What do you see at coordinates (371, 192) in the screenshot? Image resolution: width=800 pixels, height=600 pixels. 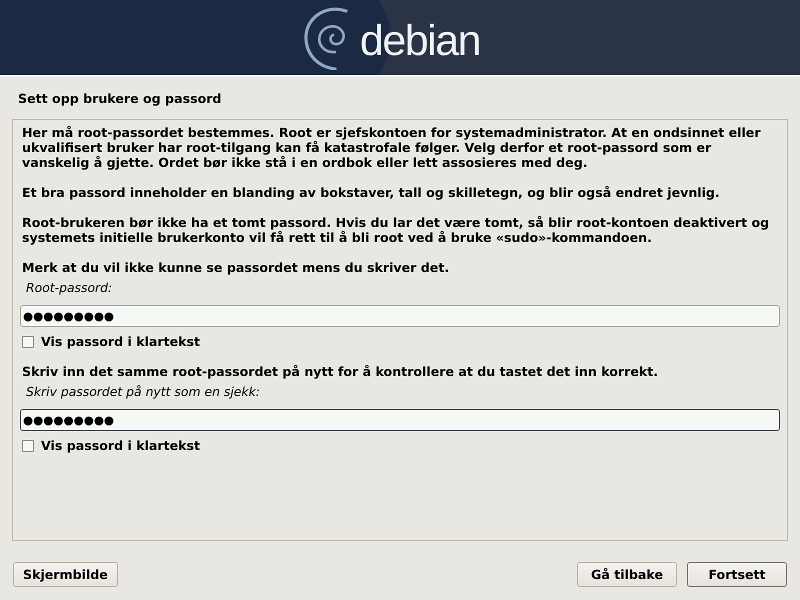 I see `instruction-text: Et bra passord inneholder en blanding av bokstaver, tall og skilletegn, og blir også endret jevnlig.` at bounding box center [371, 192].